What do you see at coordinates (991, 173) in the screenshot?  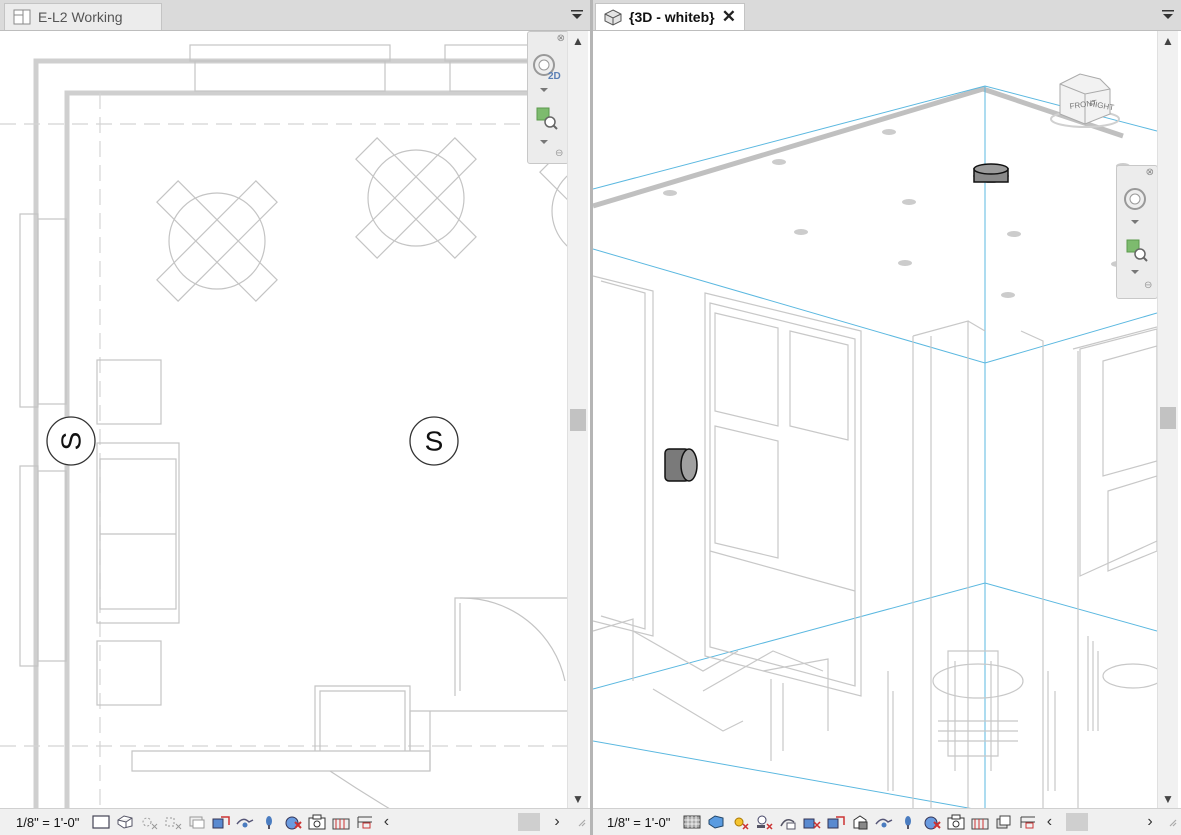 I see `ceiling-device` at bounding box center [991, 173].